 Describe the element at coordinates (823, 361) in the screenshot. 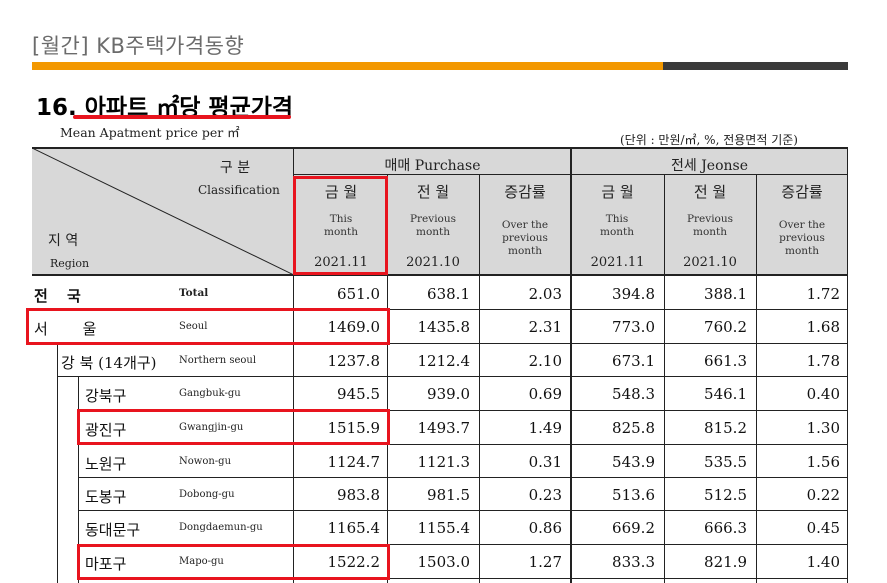

I see `value-cell: 1.78` at that location.